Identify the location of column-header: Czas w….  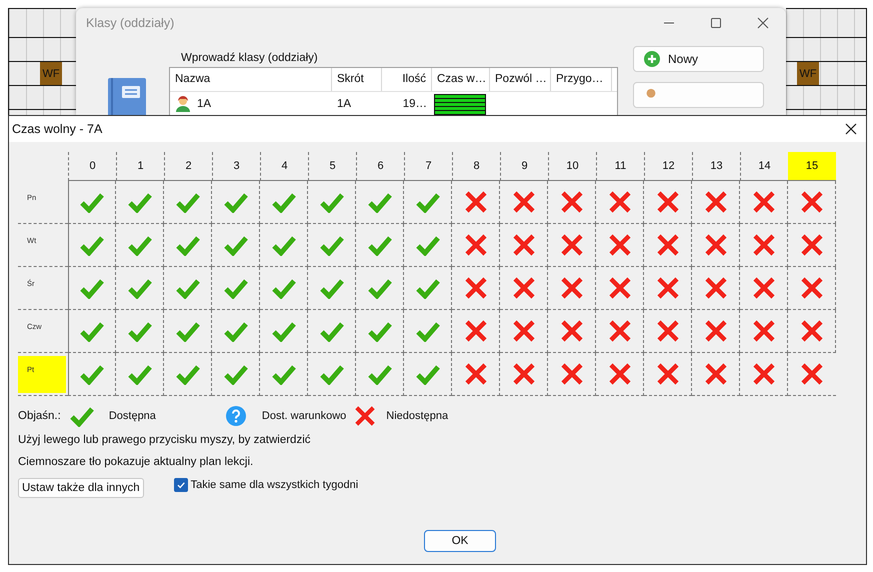
(461, 79).